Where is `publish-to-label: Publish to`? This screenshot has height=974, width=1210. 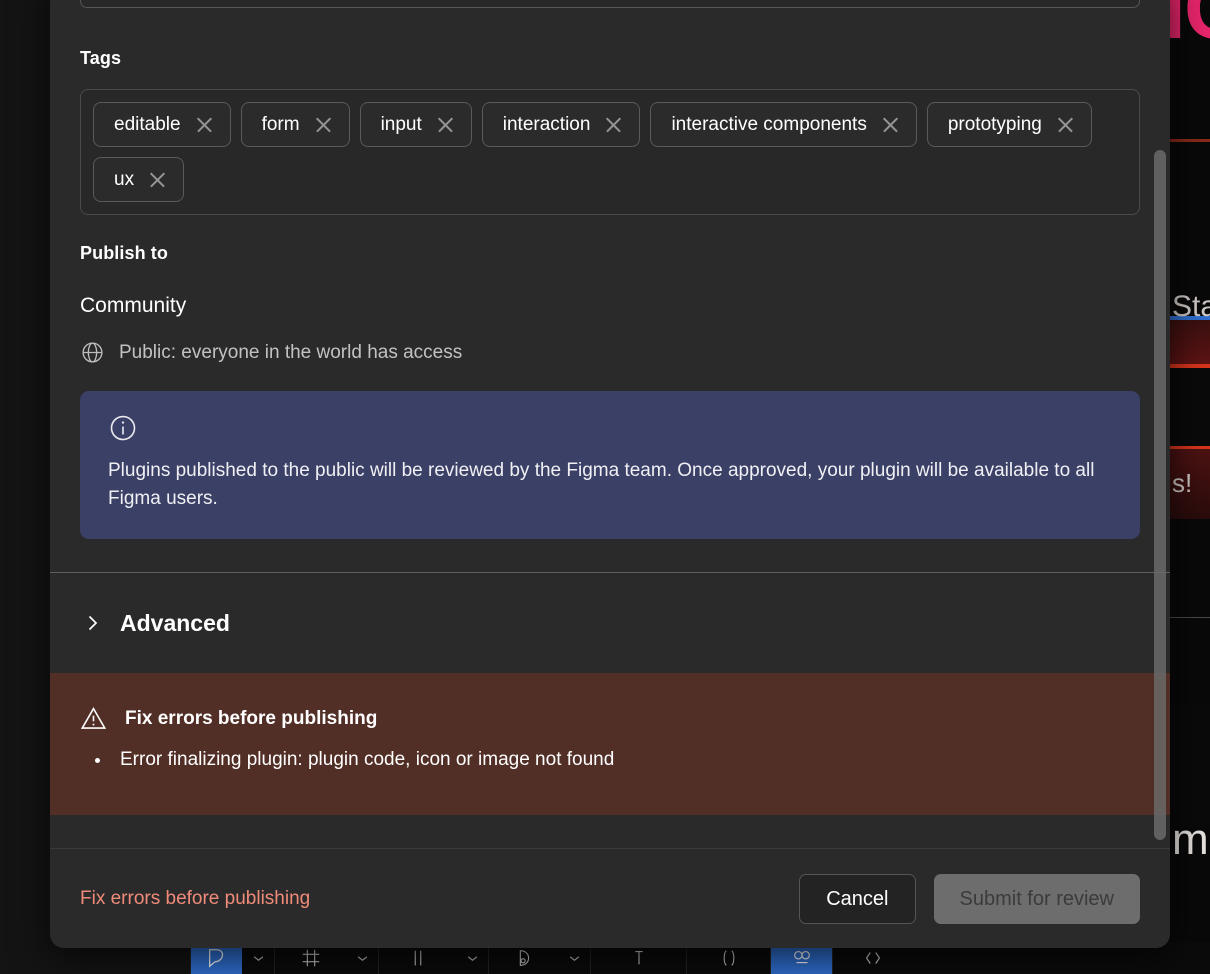
publish-to-label: Publish to is located at coordinates (124, 253).